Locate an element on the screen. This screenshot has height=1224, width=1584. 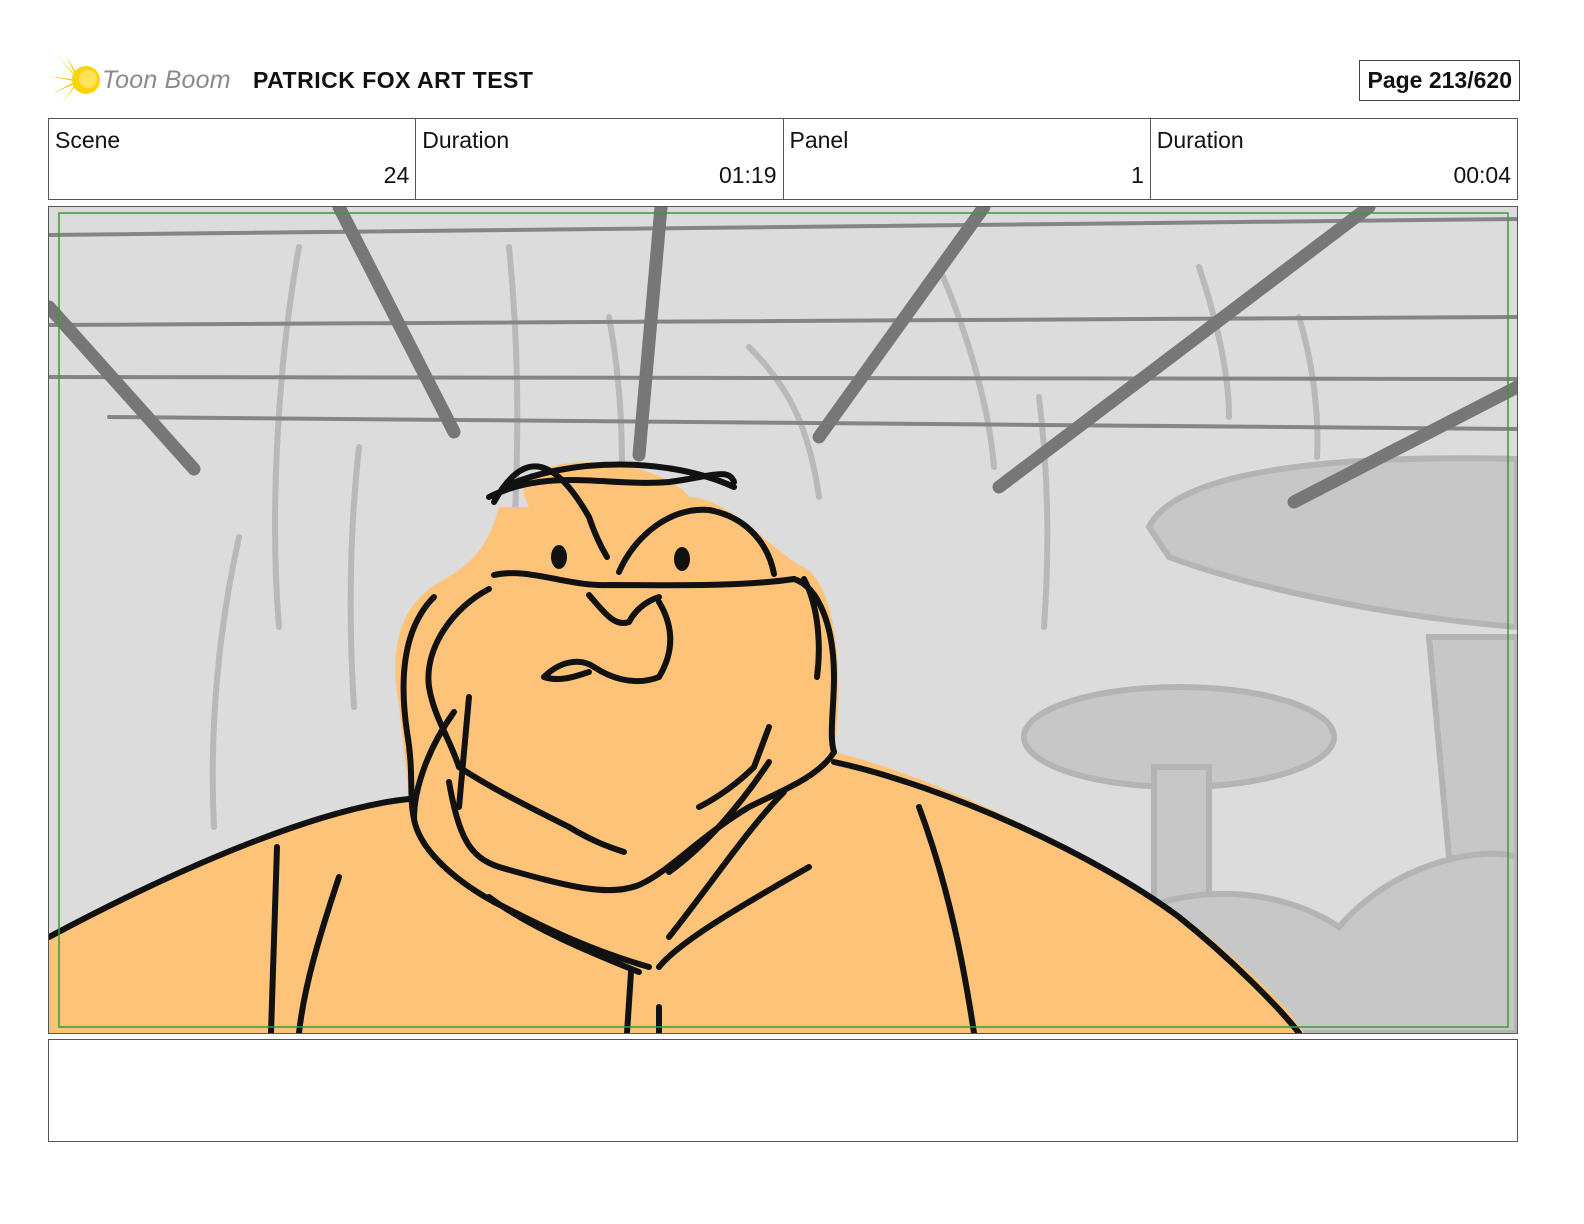
notes-box is located at coordinates (783, 1090).